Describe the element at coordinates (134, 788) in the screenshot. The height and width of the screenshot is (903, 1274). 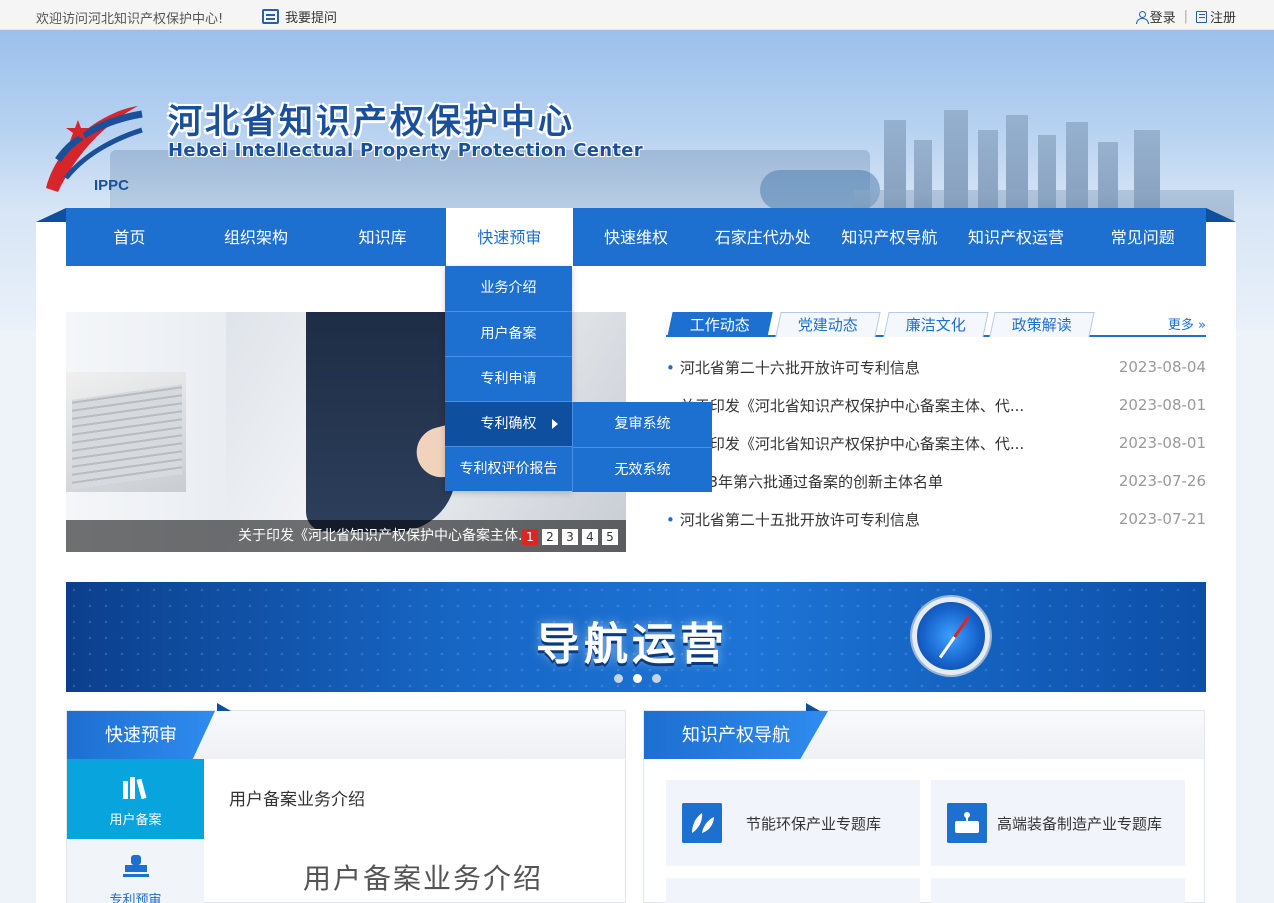
I see `books-icon` at that location.